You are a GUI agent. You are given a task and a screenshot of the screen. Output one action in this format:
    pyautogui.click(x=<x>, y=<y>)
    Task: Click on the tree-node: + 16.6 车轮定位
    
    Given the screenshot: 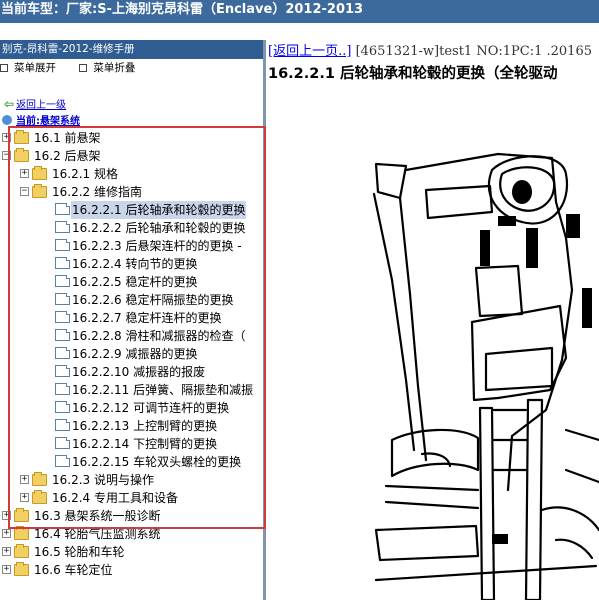 What is the action you would take?
    pyautogui.click(x=131, y=570)
    